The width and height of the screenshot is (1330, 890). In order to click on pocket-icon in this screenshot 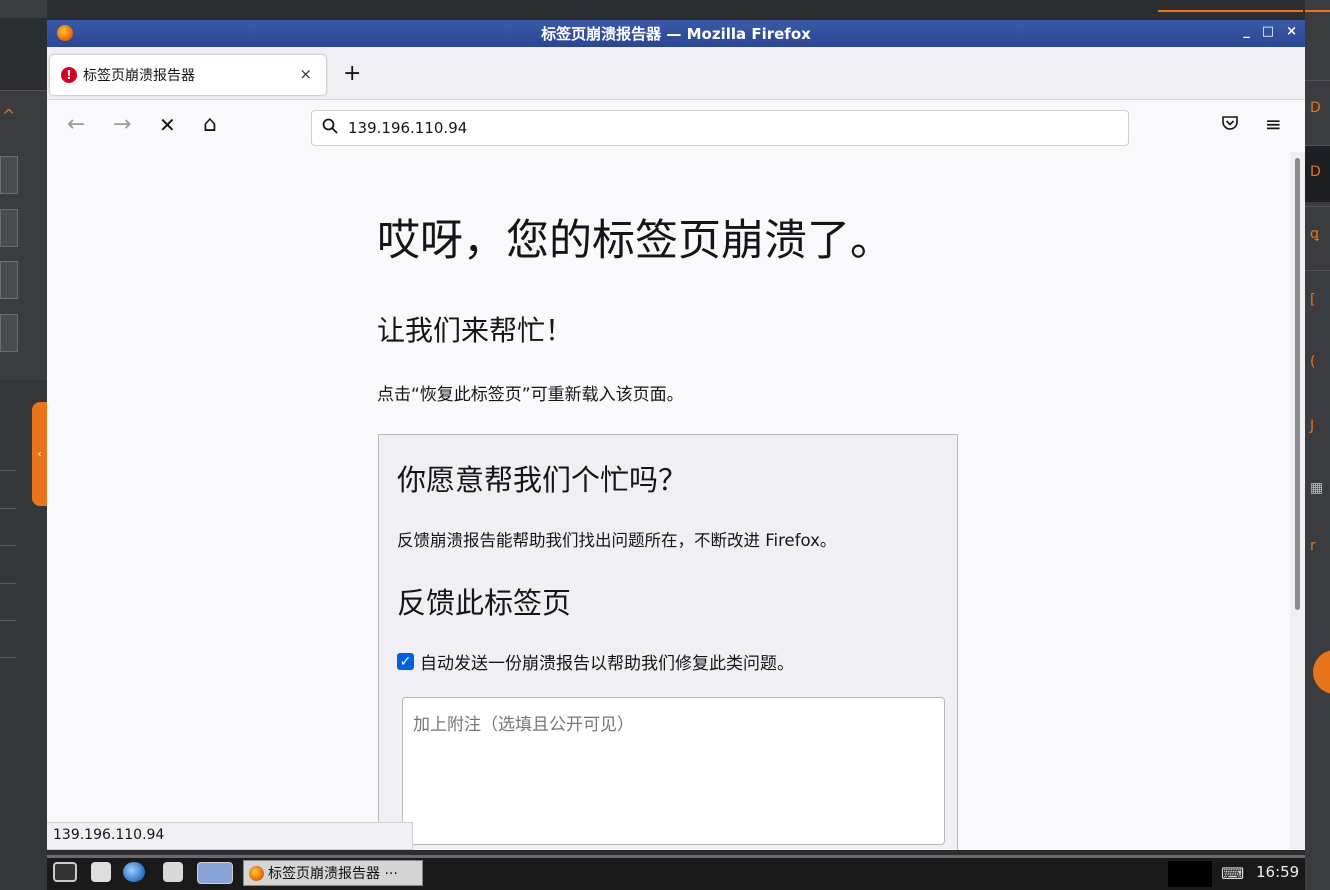, I will do `click(1230, 125)`.